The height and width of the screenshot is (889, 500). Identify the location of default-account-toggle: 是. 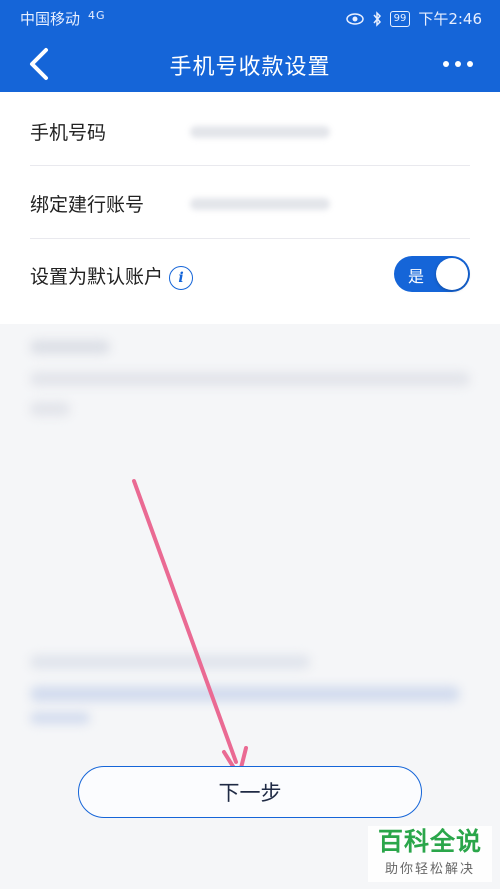
(432, 274).